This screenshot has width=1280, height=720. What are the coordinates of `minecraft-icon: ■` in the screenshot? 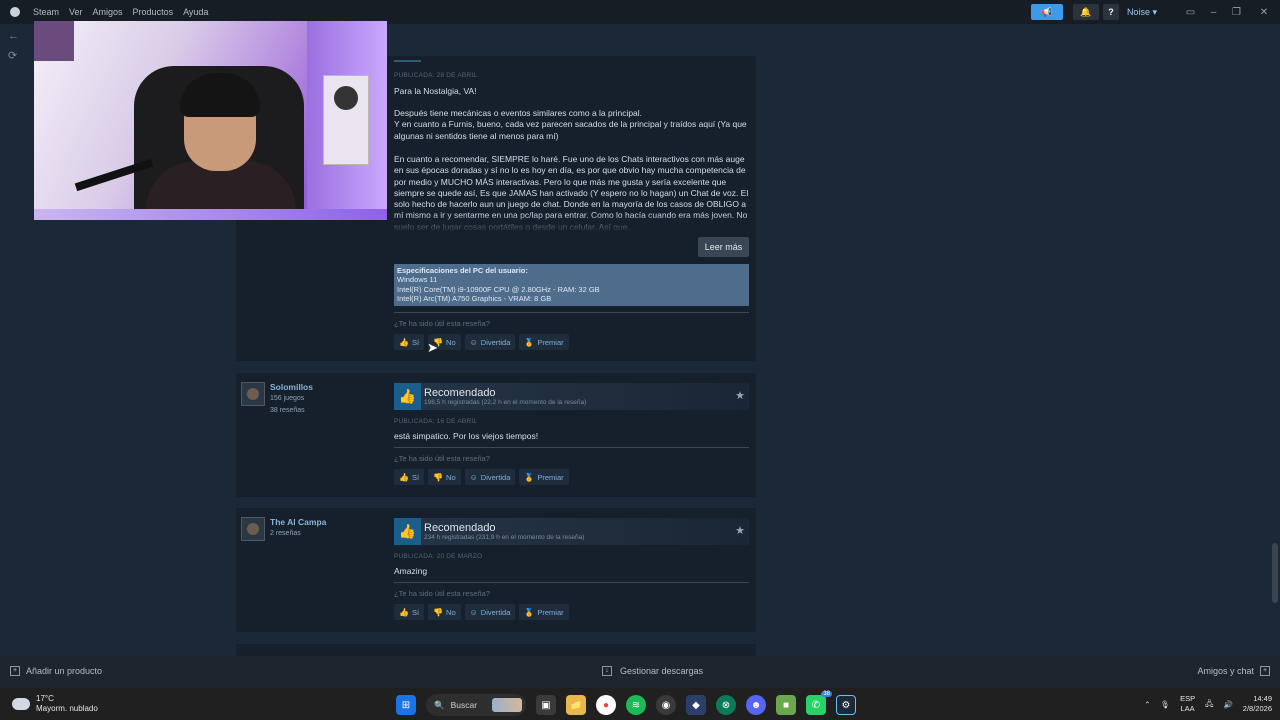 It's located at (786, 705).